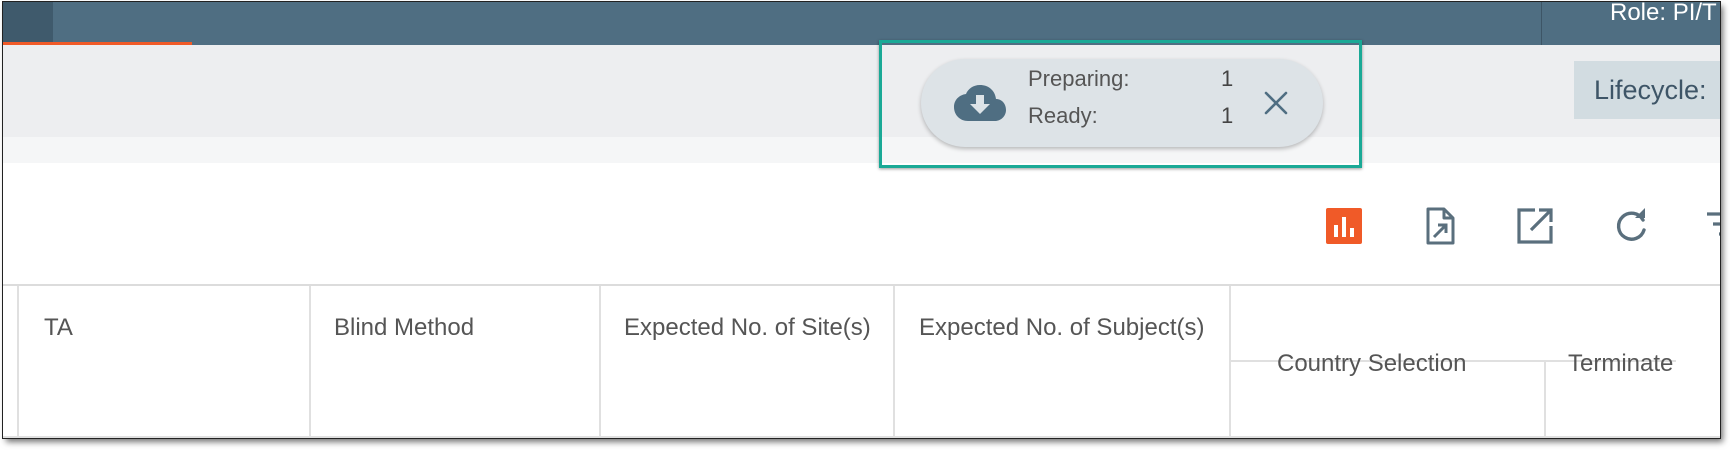  I want to click on export-file-button, so click(1440, 226).